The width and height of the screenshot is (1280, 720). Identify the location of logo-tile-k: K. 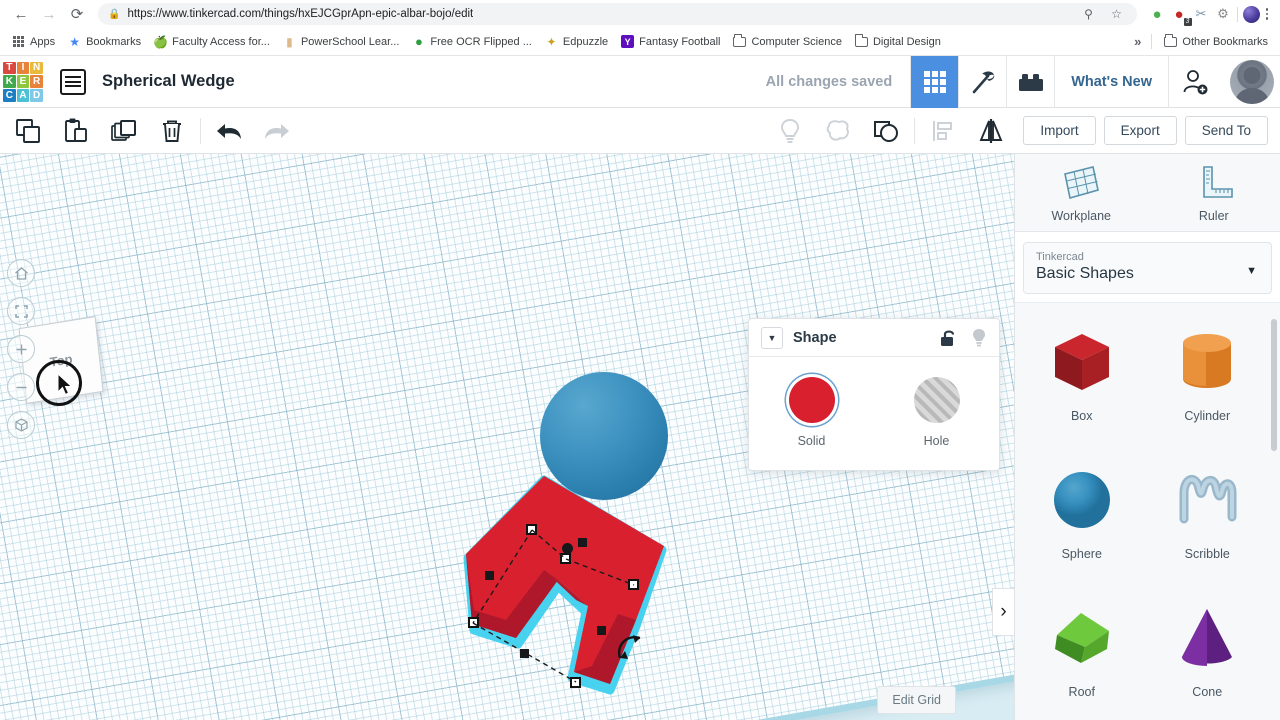
(9, 81).